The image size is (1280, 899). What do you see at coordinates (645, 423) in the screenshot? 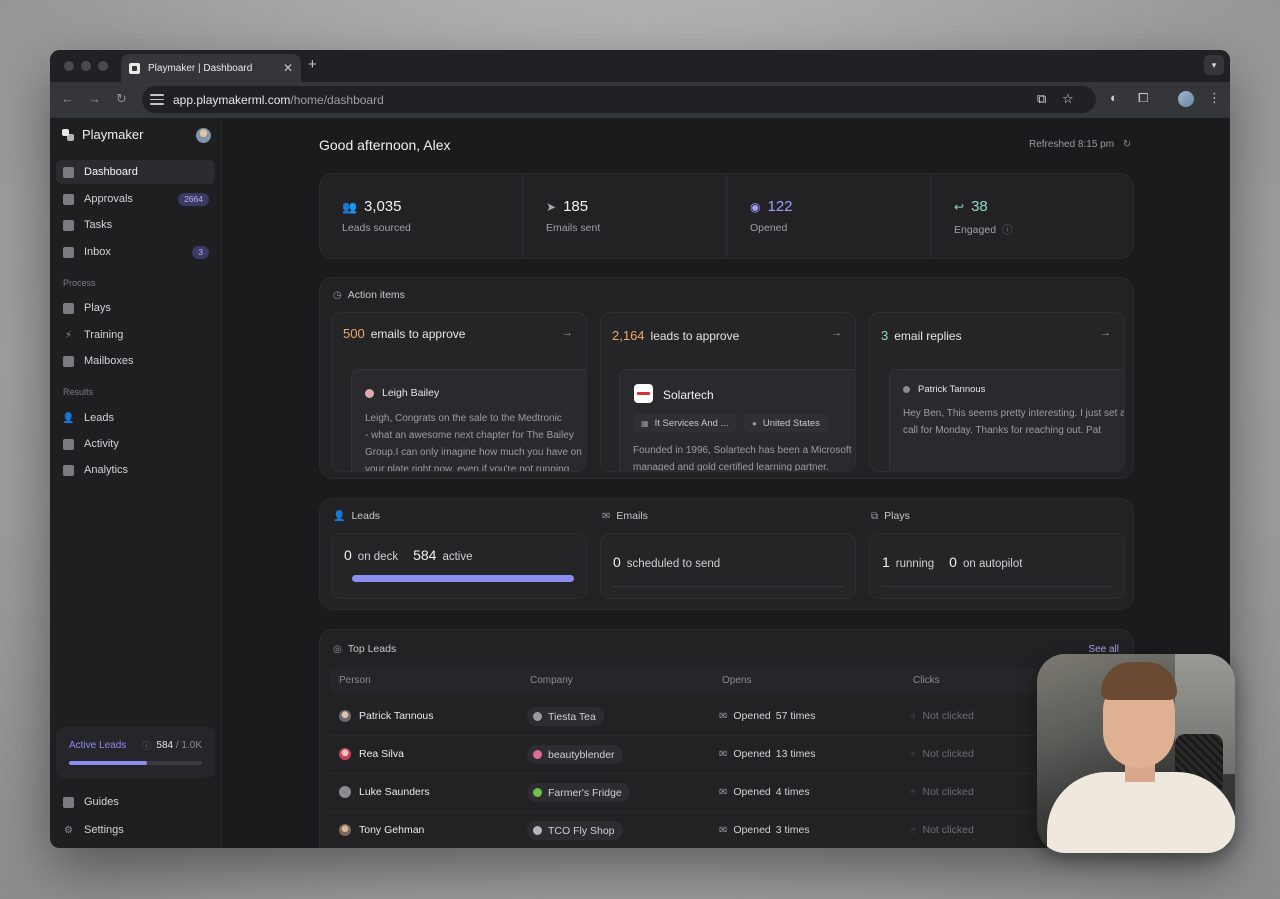
I see `building-icon: ▦` at bounding box center [645, 423].